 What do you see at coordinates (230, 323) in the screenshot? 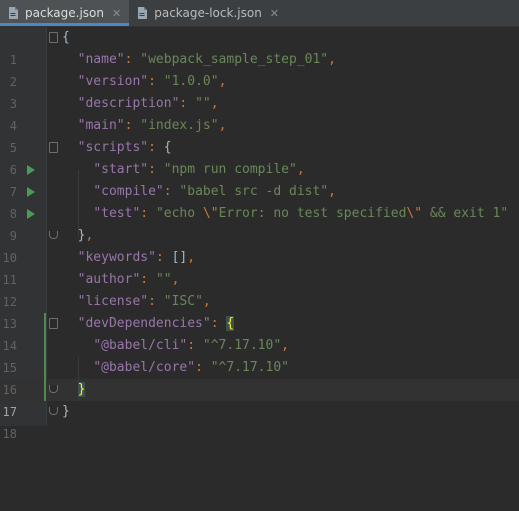
I see `matched-brace: {` at bounding box center [230, 323].